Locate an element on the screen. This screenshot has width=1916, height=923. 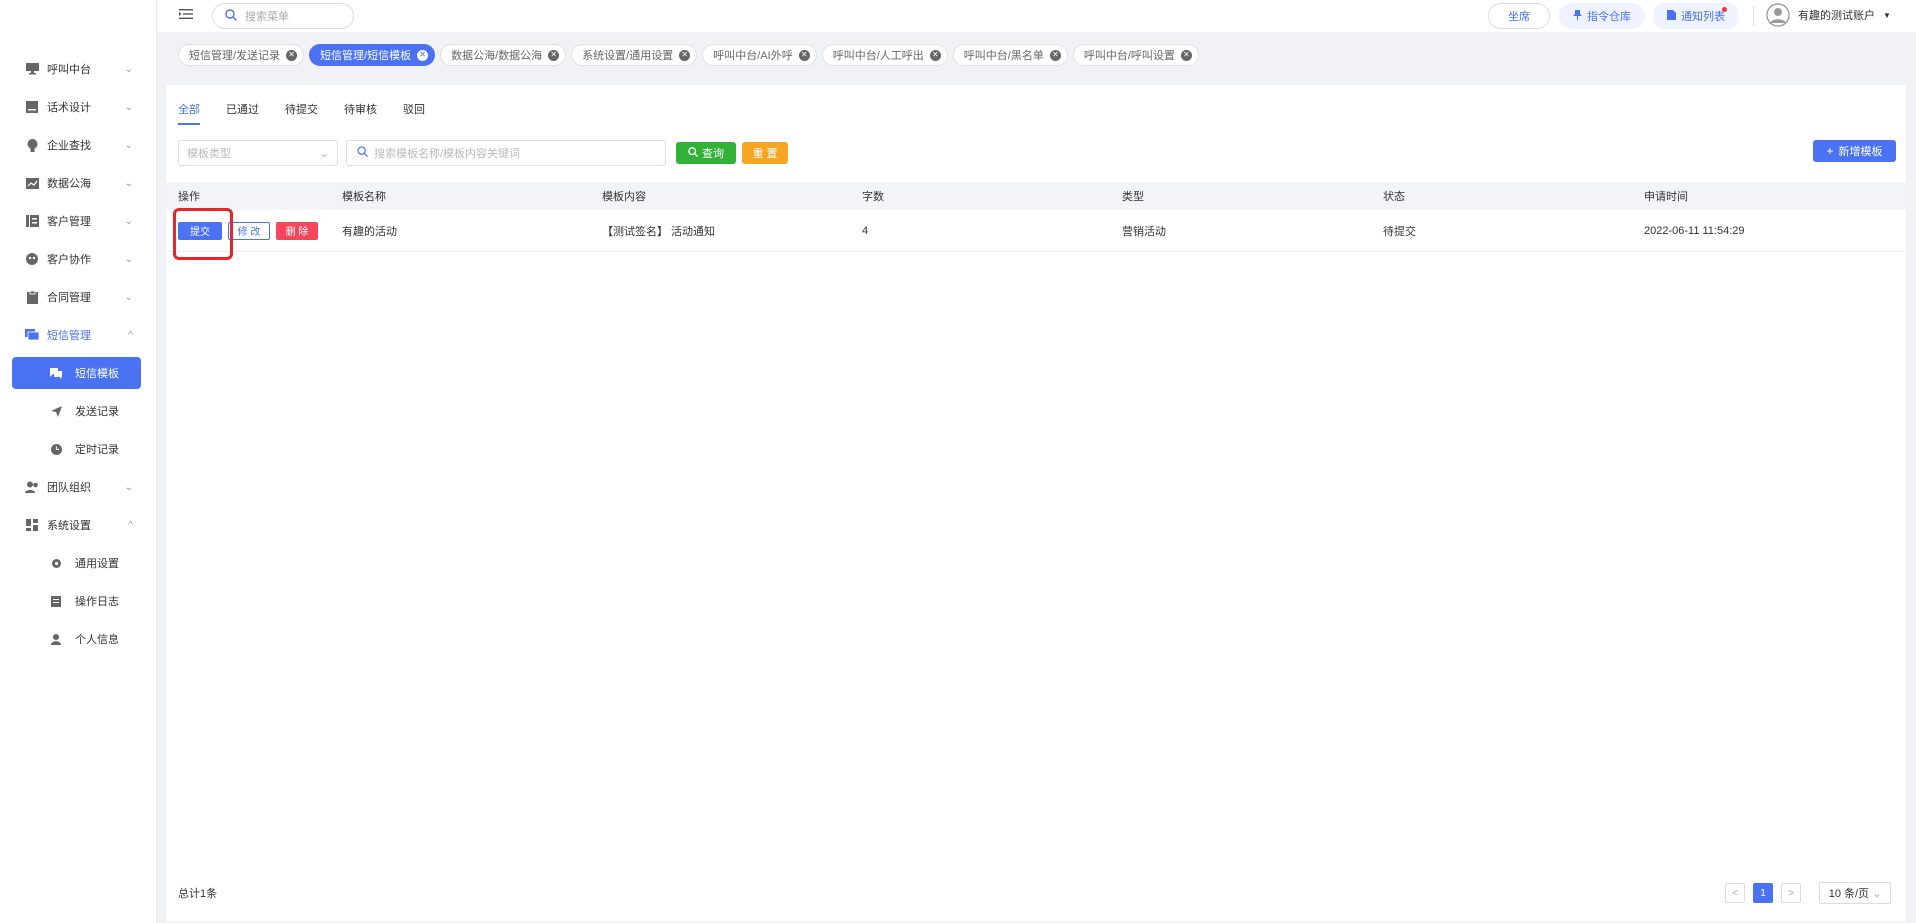
sidebar-item-call-center: 呼叫中台 ⌄ is located at coordinates (78, 69).